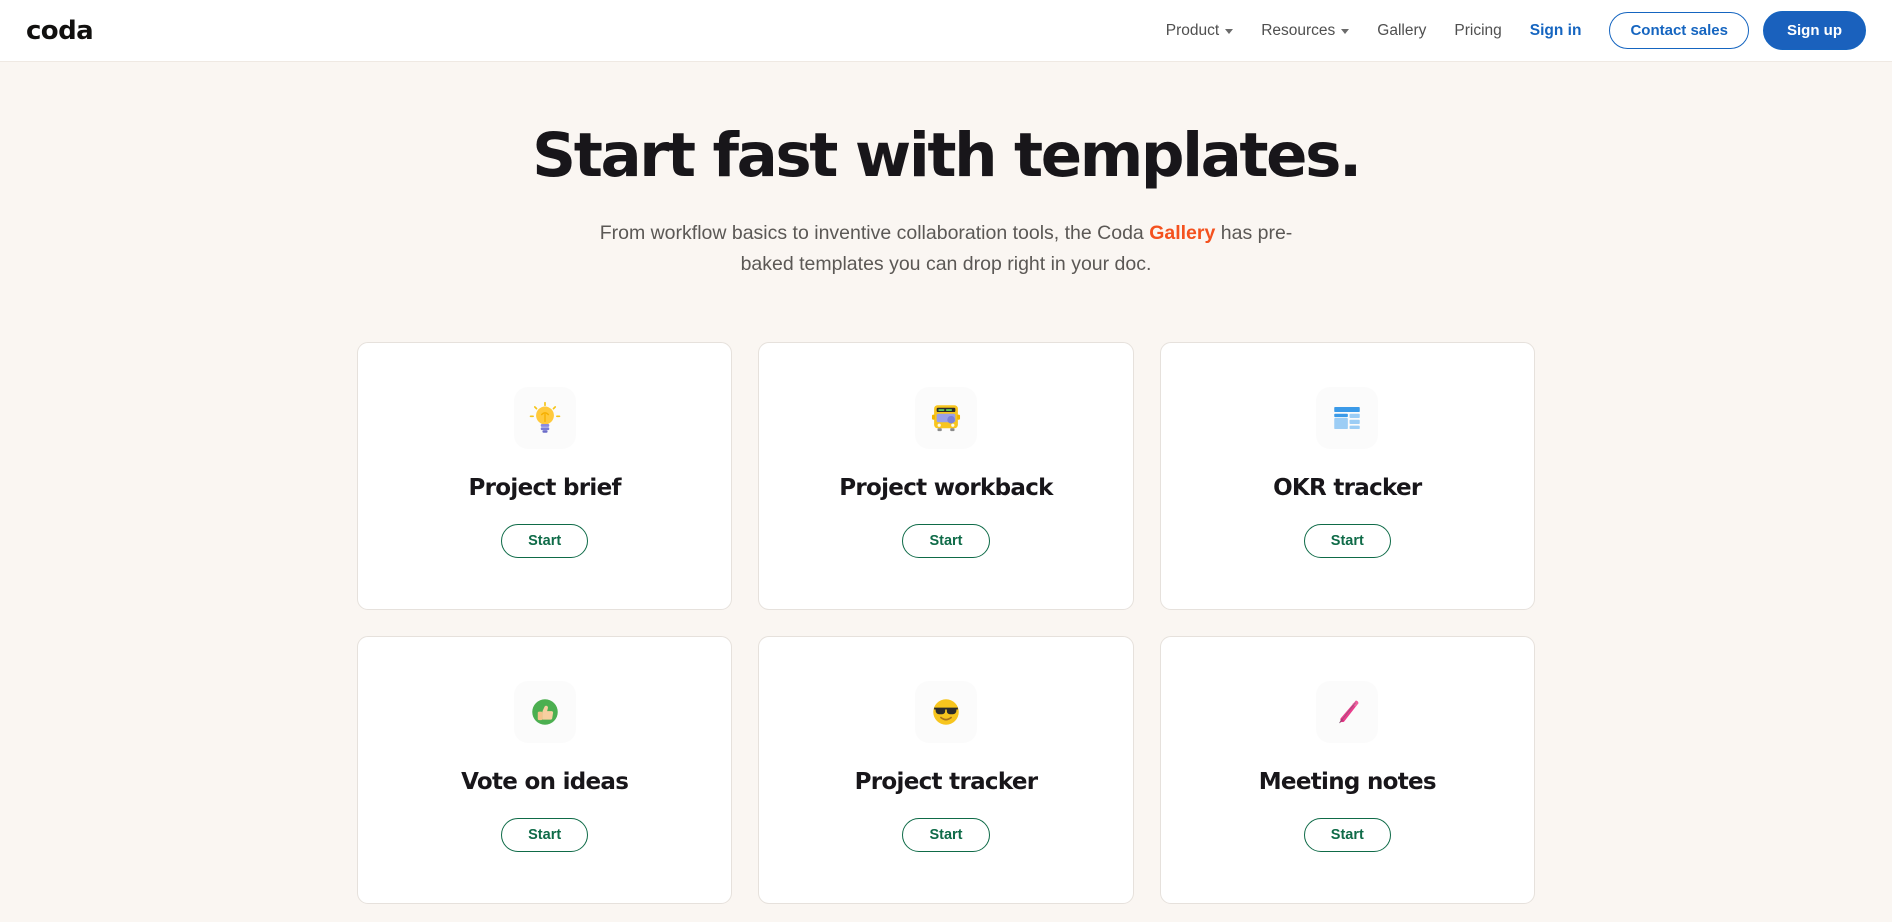  I want to click on sunglasses-face-icon, so click(945, 712).